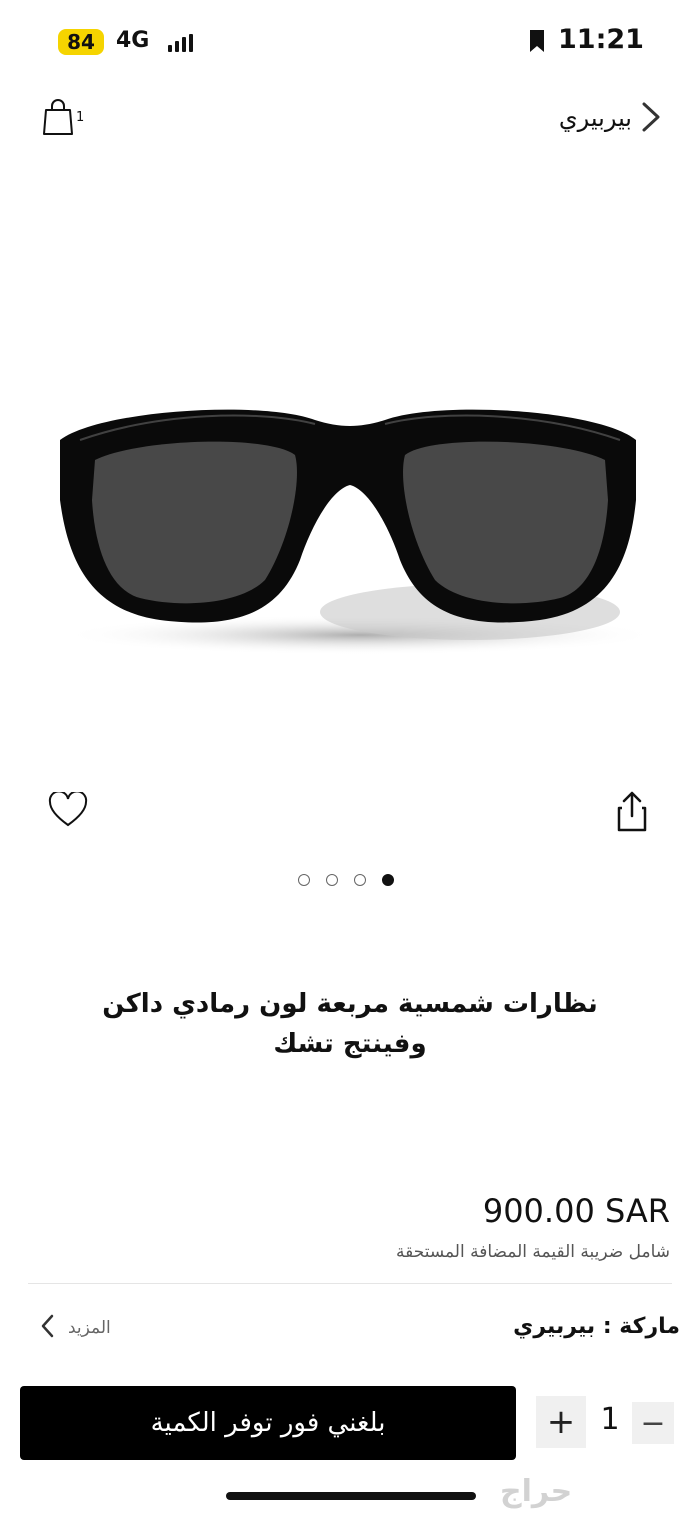 This screenshot has width=700, height=1516. I want to click on gallery-pagination, so click(346, 880).